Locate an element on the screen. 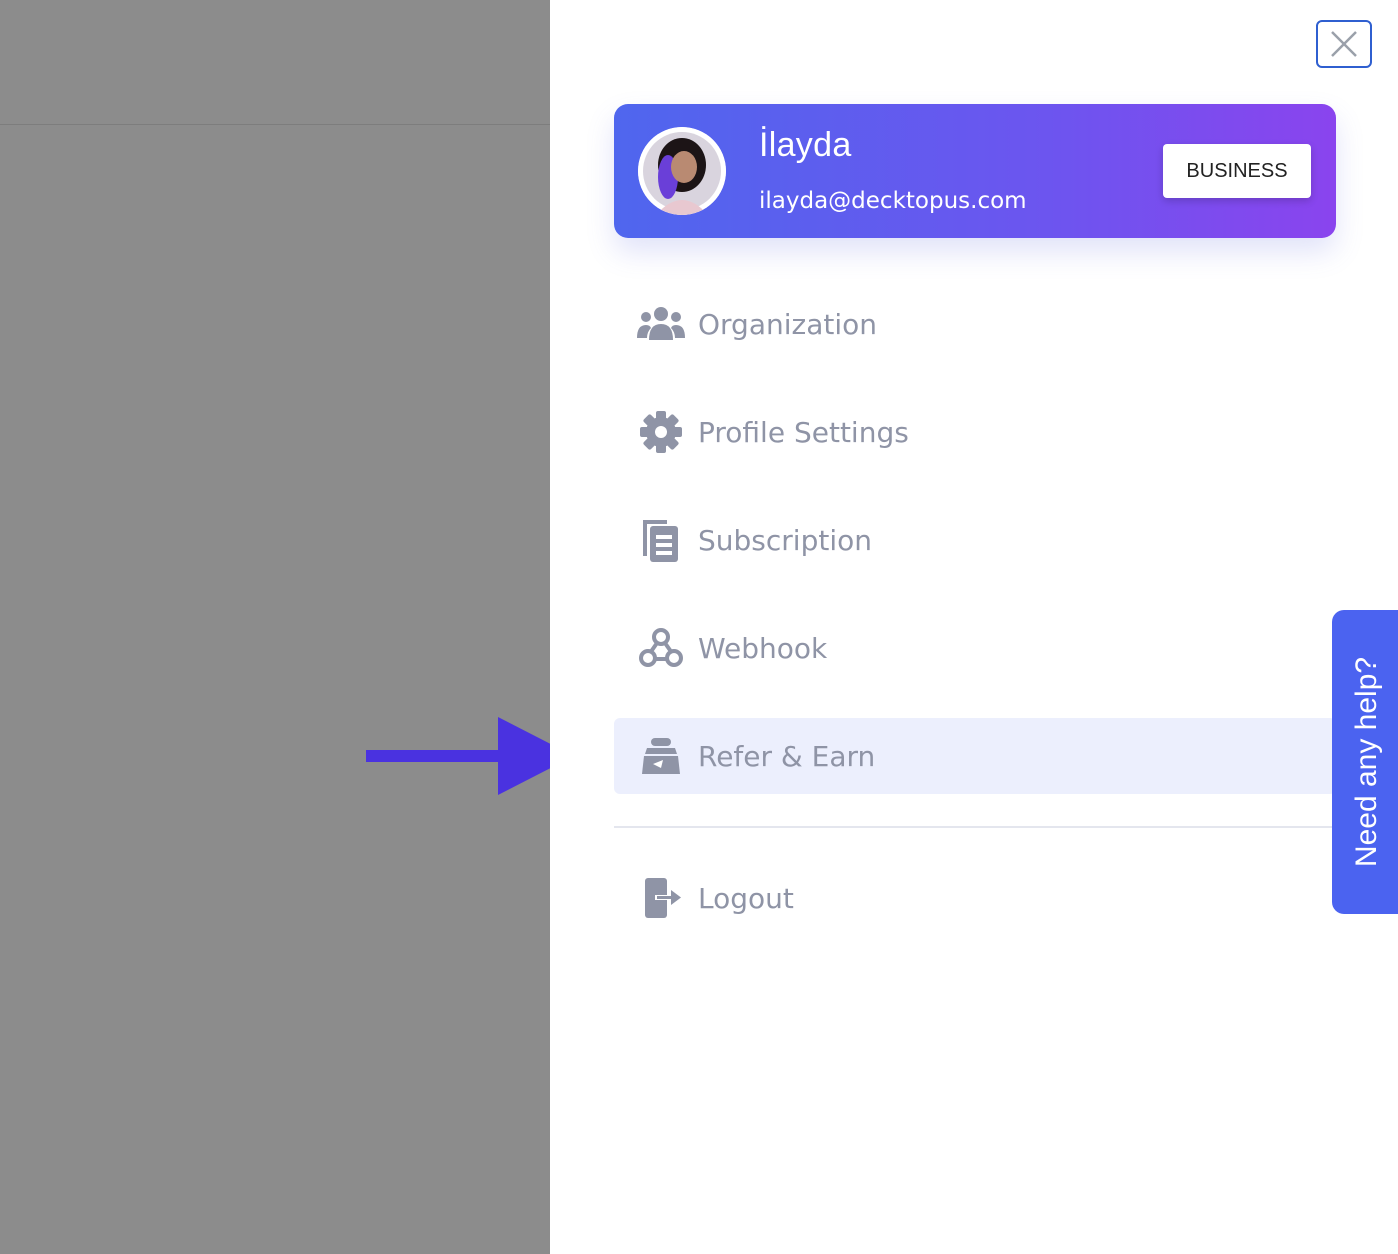  menu-item-subscription: Subscription is located at coordinates (975, 540).